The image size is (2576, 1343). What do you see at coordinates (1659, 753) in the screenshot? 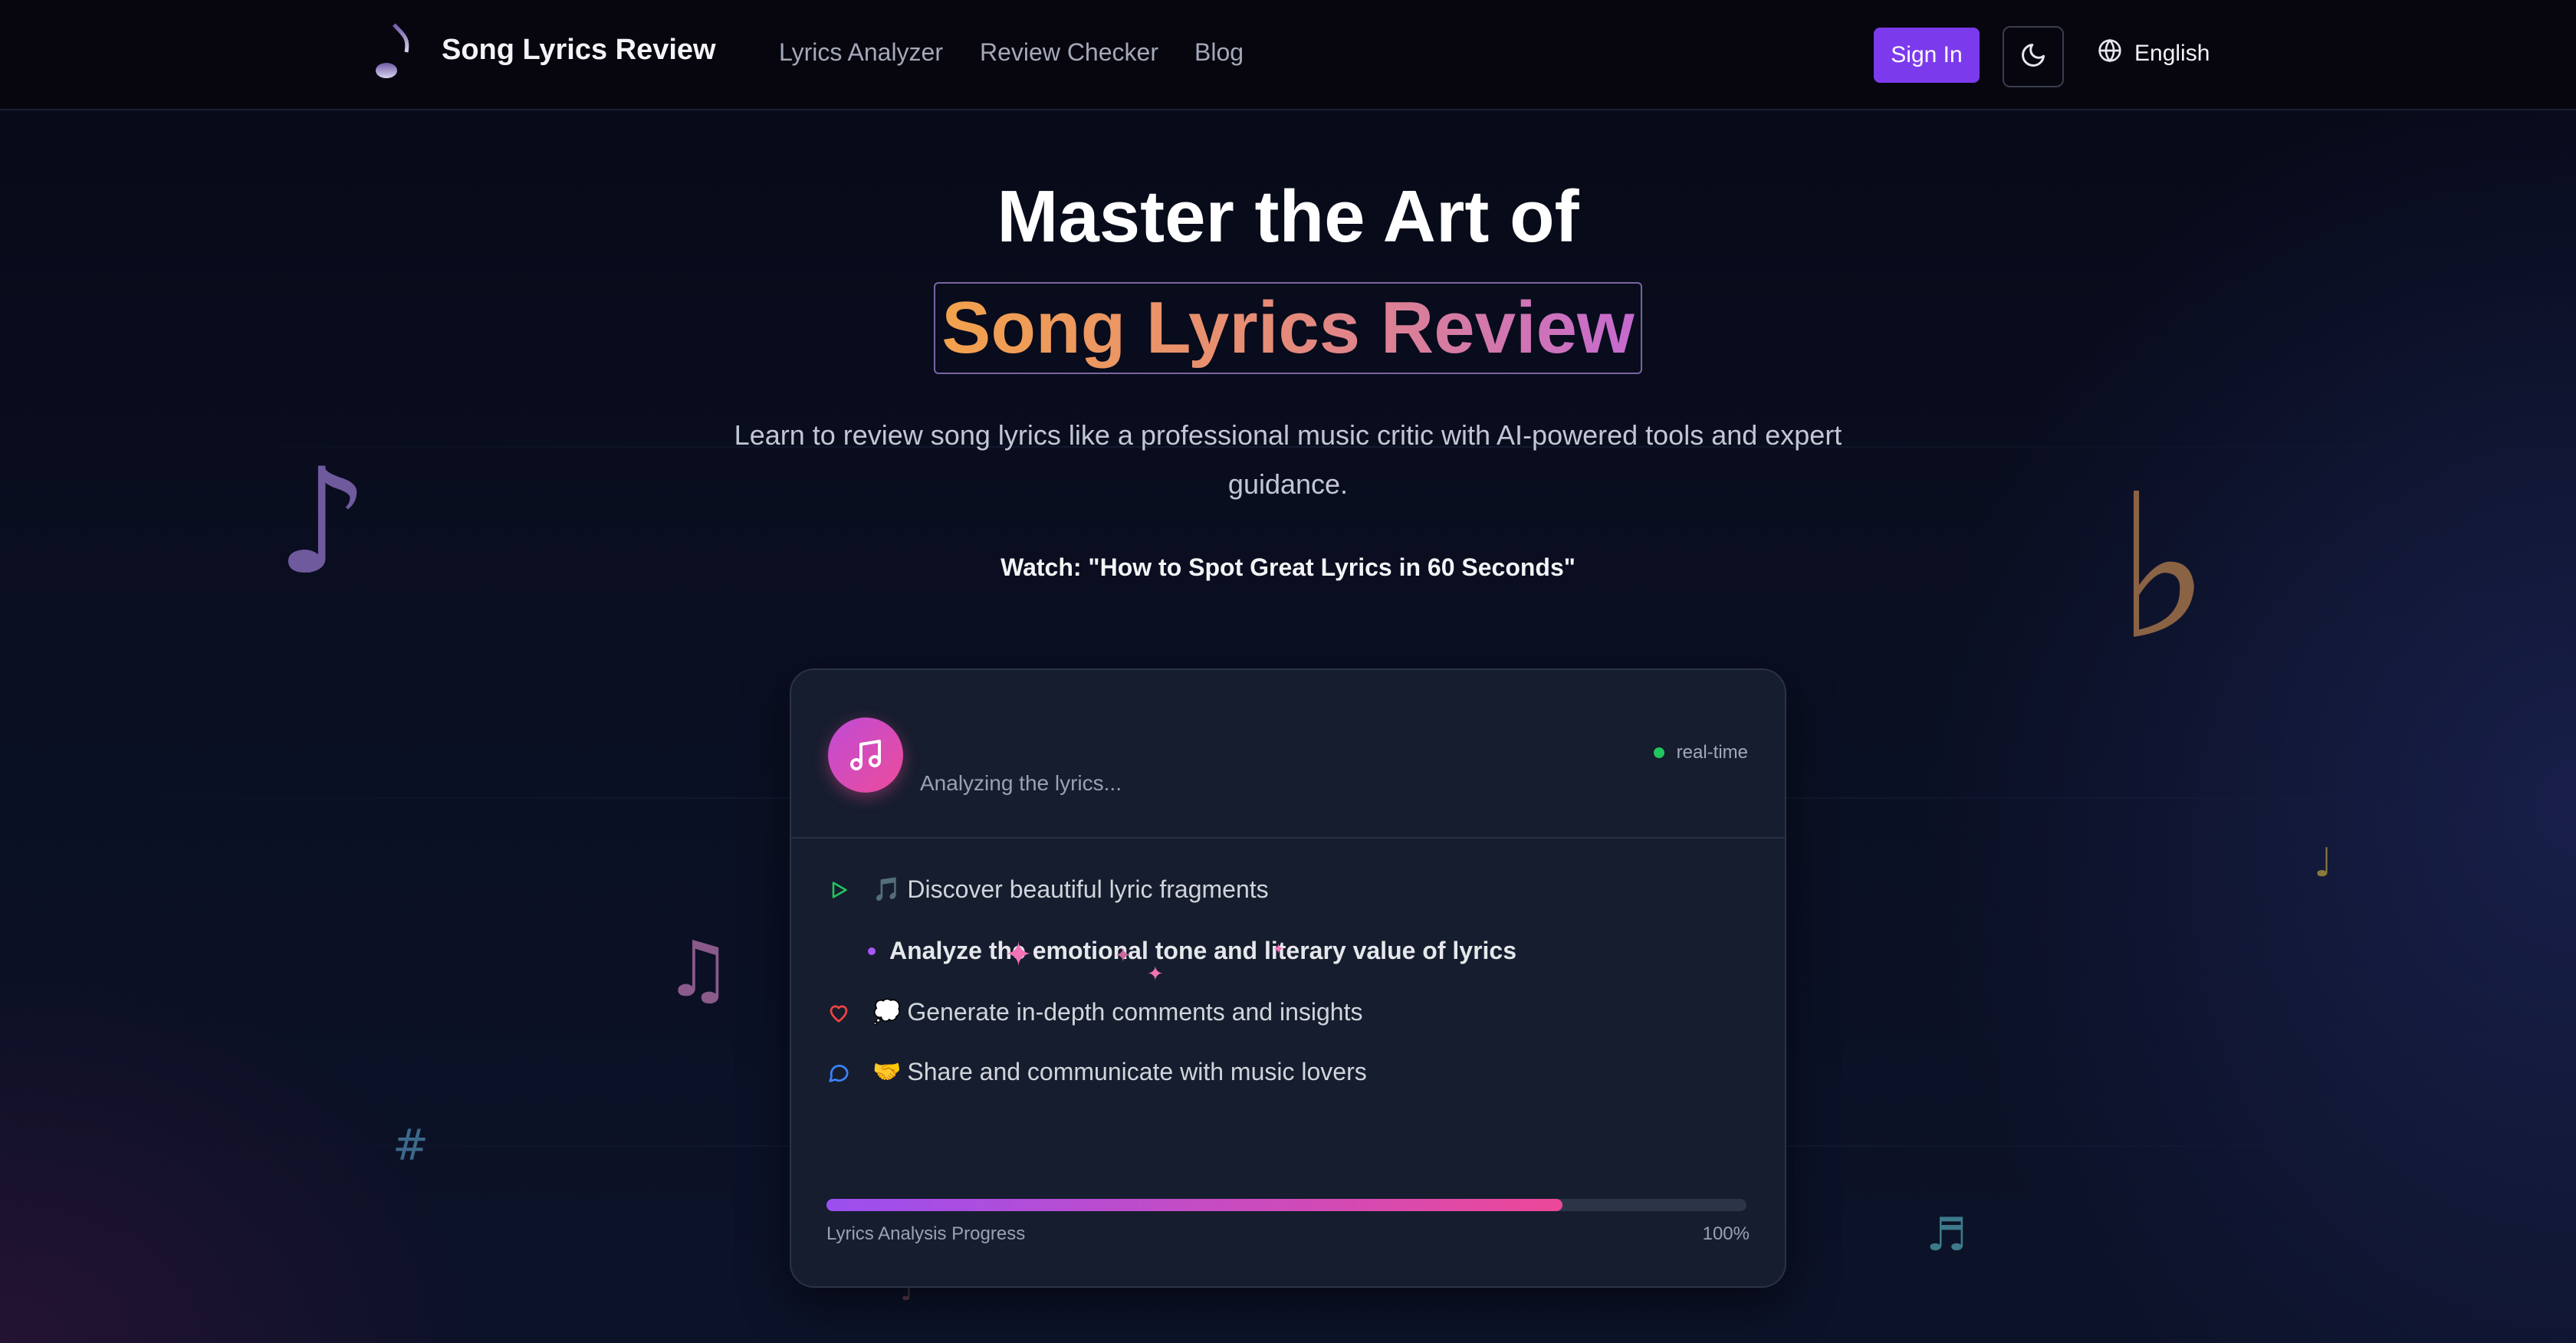
I see `live-dot` at bounding box center [1659, 753].